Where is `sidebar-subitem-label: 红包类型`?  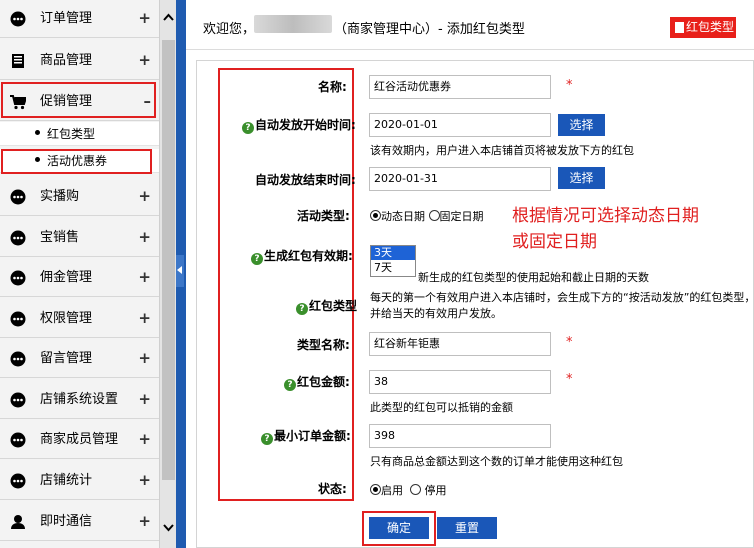 sidebar-subitem-label: 红包类型 is located at coordinates (71, 134).